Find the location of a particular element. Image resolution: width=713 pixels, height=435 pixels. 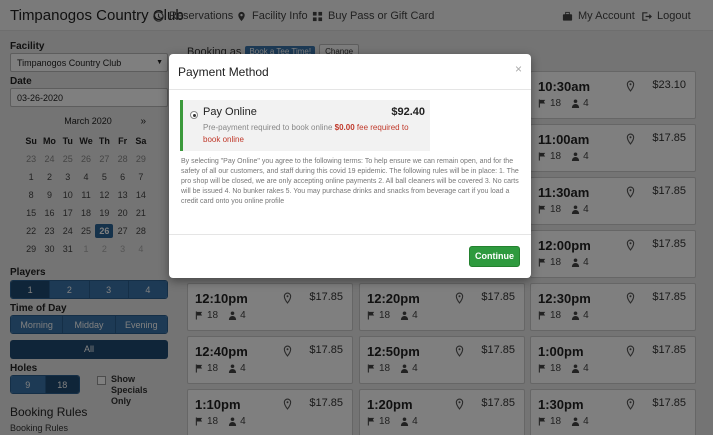

close-icon: × is located at coordinates (518, 69).